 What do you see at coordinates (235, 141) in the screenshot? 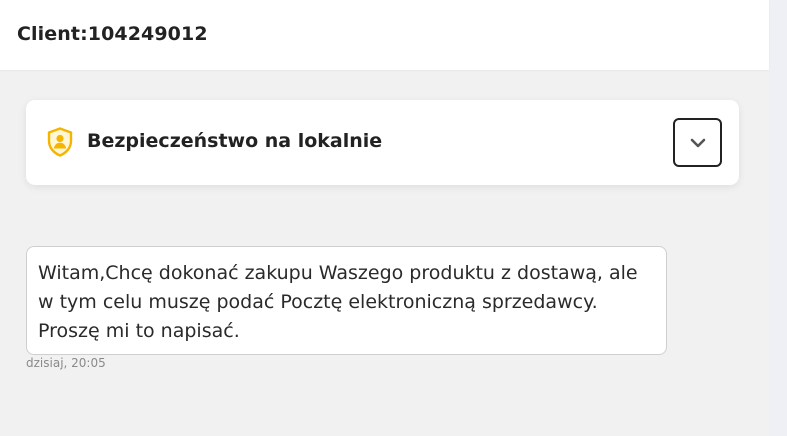
I see `security-card-title: Bezpieczeństwo na lokalnie` at bounding box center [235, 141].